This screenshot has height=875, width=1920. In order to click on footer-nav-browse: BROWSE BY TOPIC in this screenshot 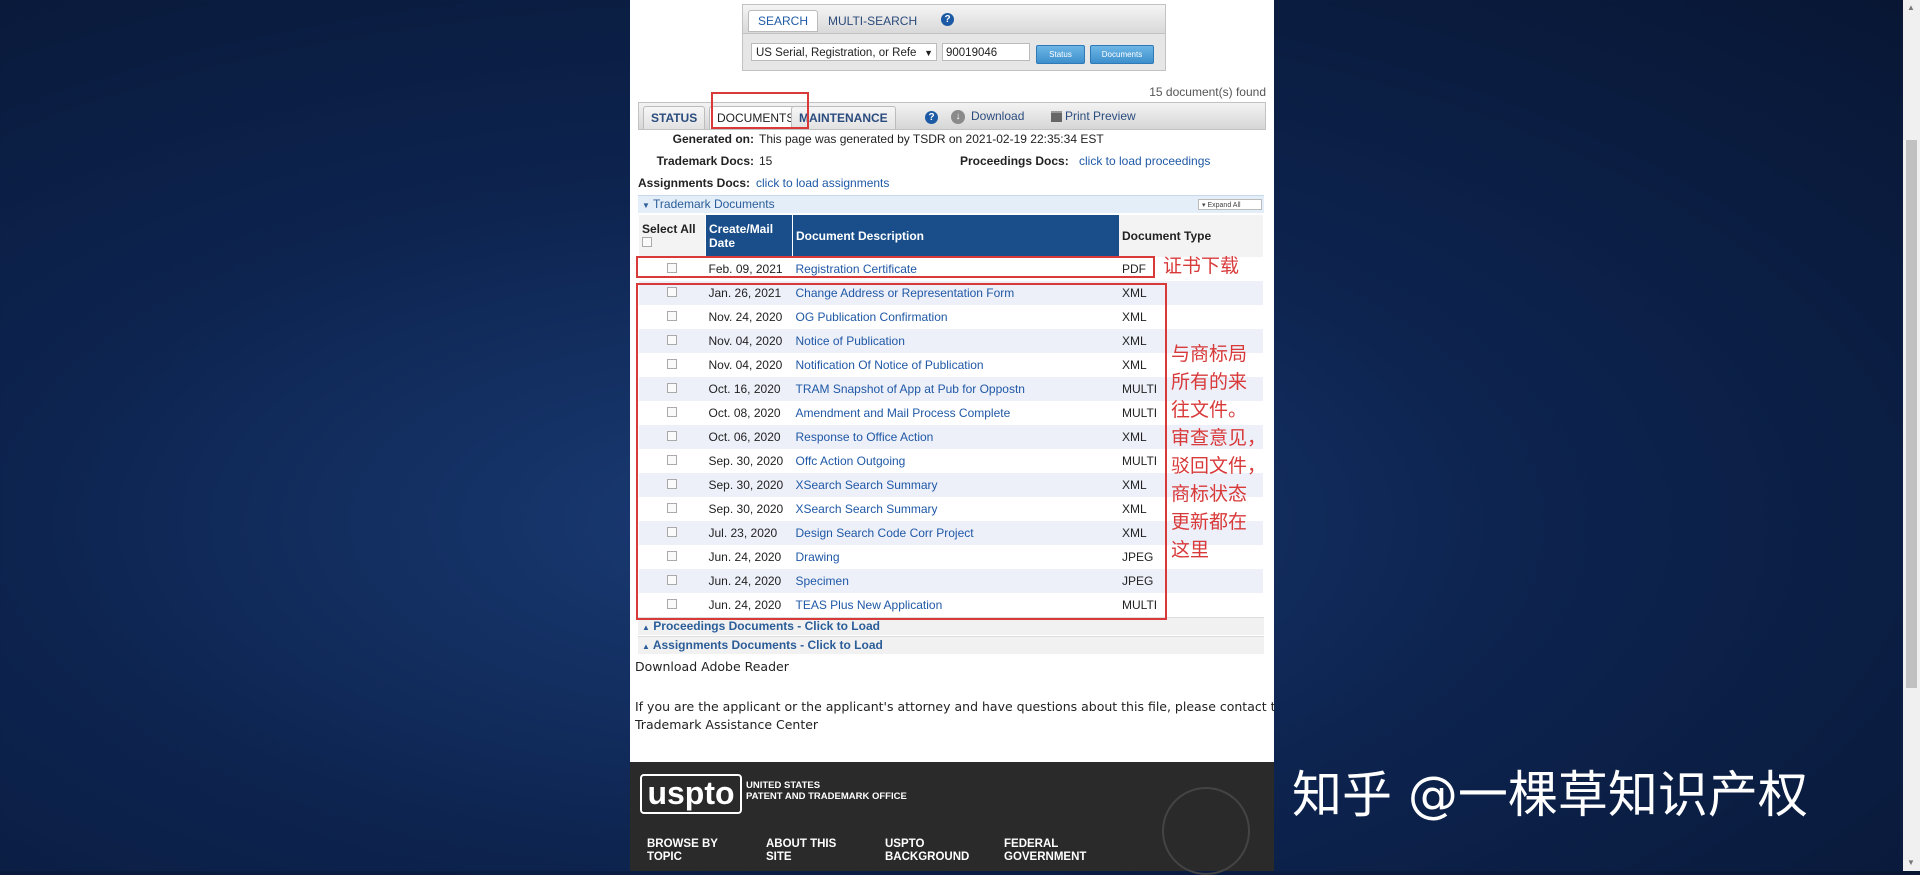, I will do `click(682, 851)`.